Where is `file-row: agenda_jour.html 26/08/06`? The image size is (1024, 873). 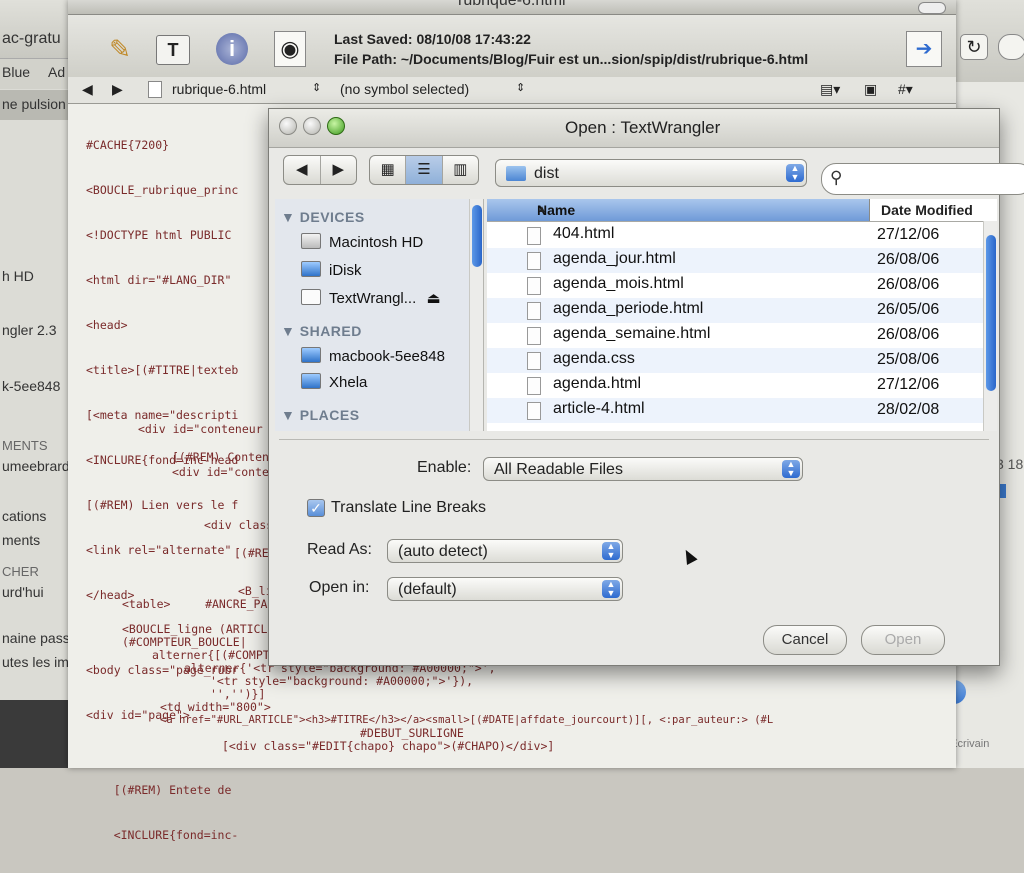 file-row: agenda_jour.html 26/08/06 is located at coordinates (735, 260).